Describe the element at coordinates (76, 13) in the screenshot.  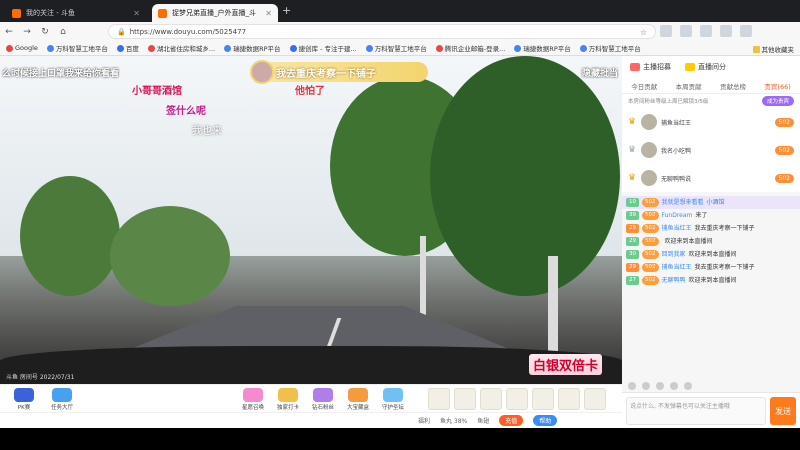
I see `tab-my-follow: 我的关注 - 斗鱼 ✕` at that location.